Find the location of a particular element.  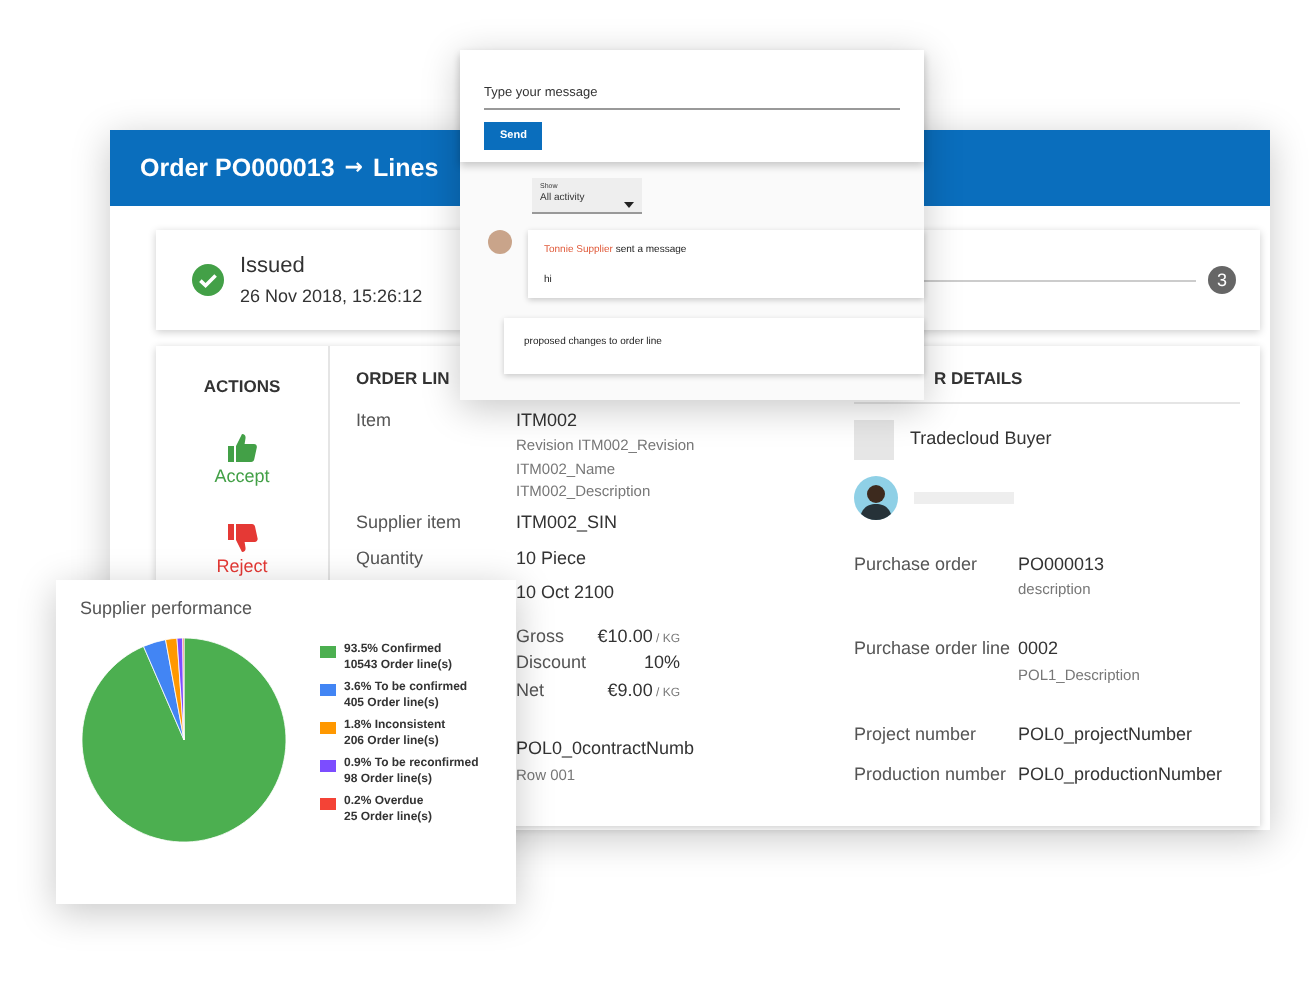

accept-button: Accept is located at coordinates (242, 461).